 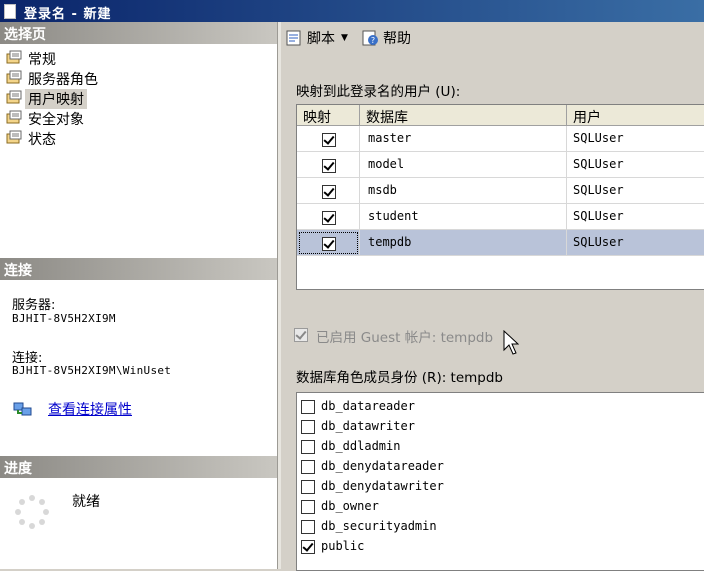 What do you see at coordinates (64, 318) in the screenshot?
I see `server-value: BJHIT-8V5H2XI9M` at bounding box center [64, 318].